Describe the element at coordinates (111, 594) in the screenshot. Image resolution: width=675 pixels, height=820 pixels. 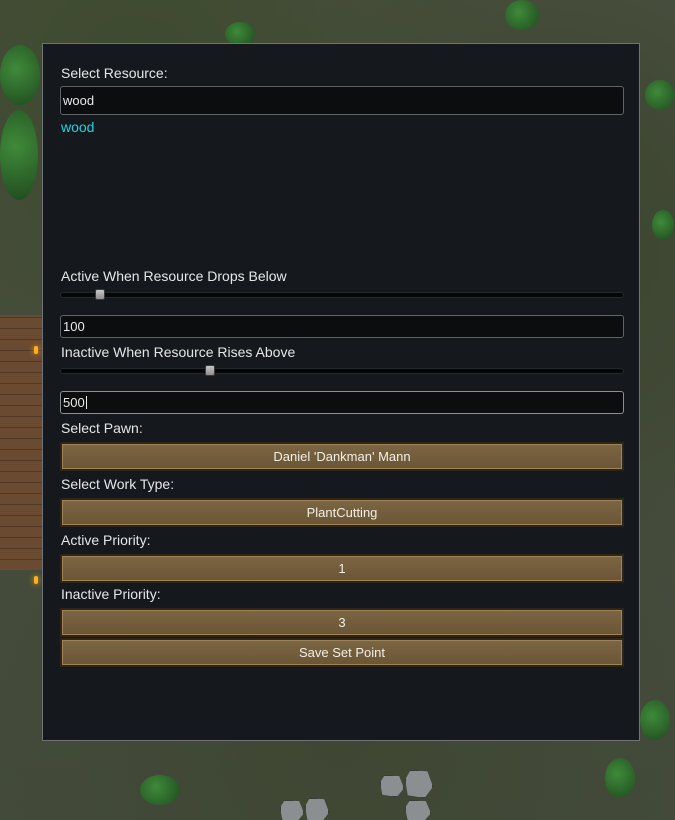
I see `inactive-priority-label: Inactive Priority:` at that location.